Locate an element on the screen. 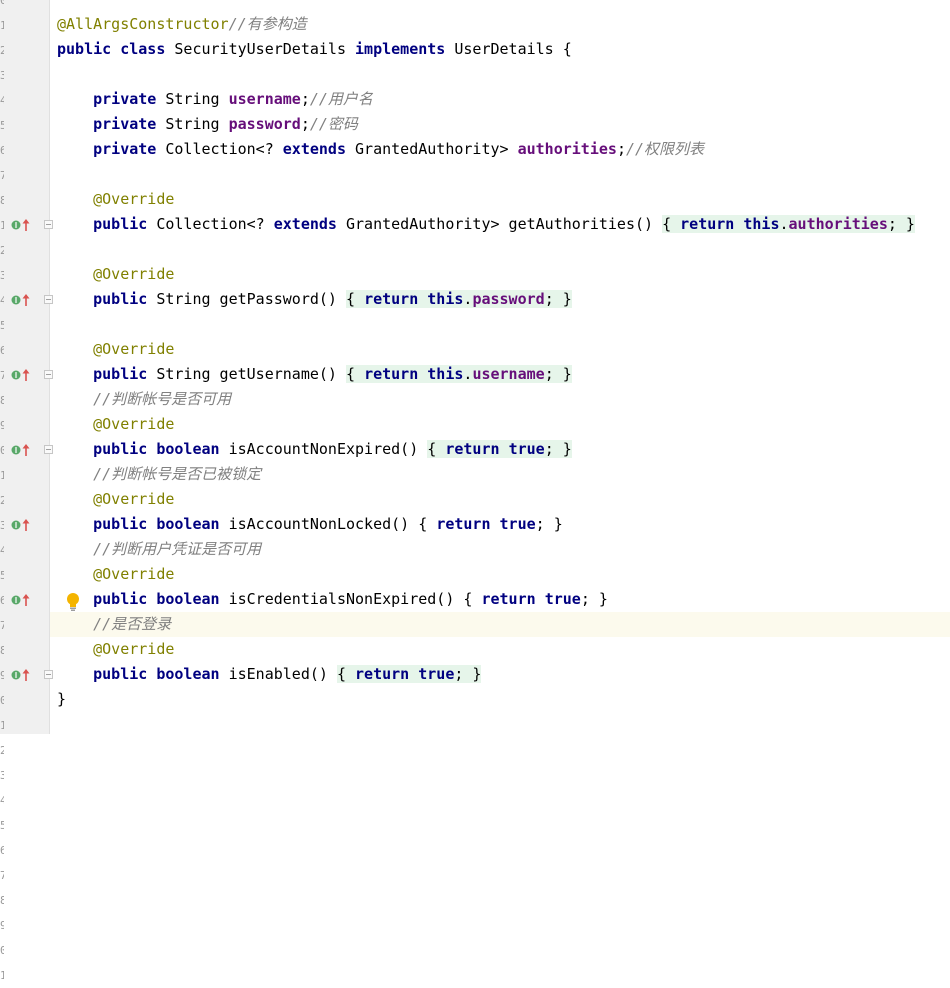 This screenshot has height=988, width=950. code-token: //判断帐号是否可用 is located at coordinates (162, 399).